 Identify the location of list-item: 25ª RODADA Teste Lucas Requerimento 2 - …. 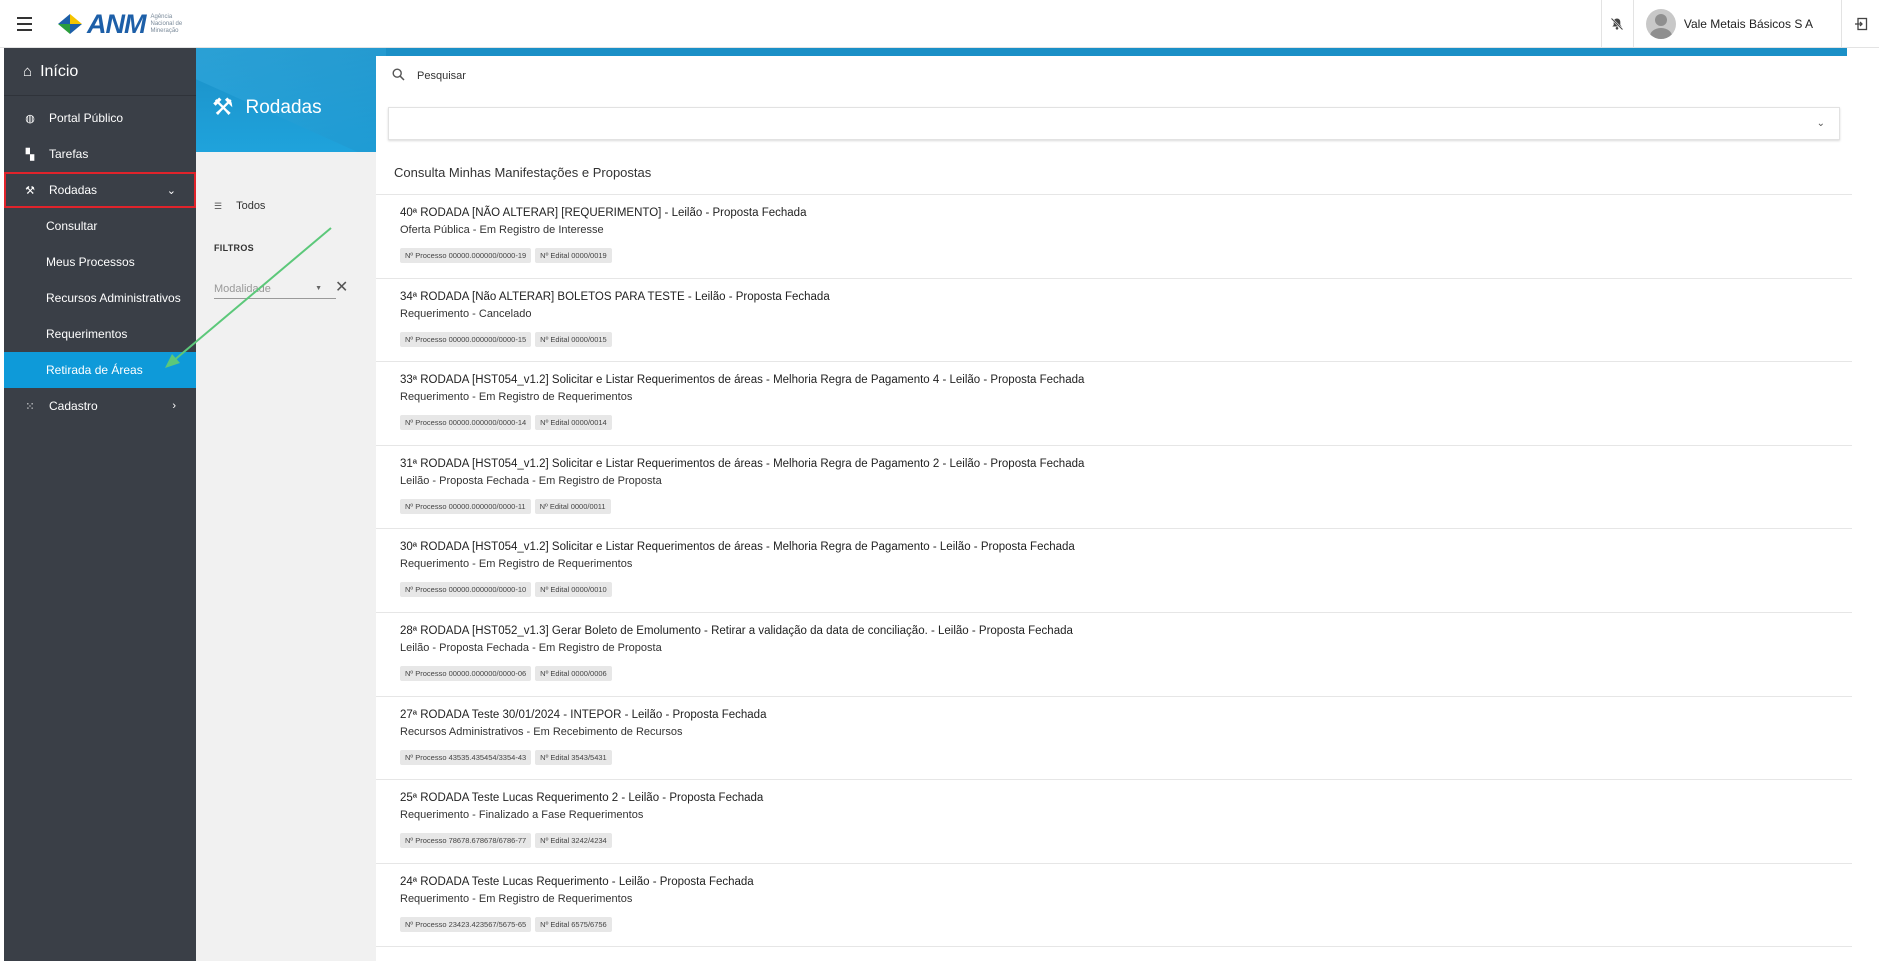
(1114, 822).